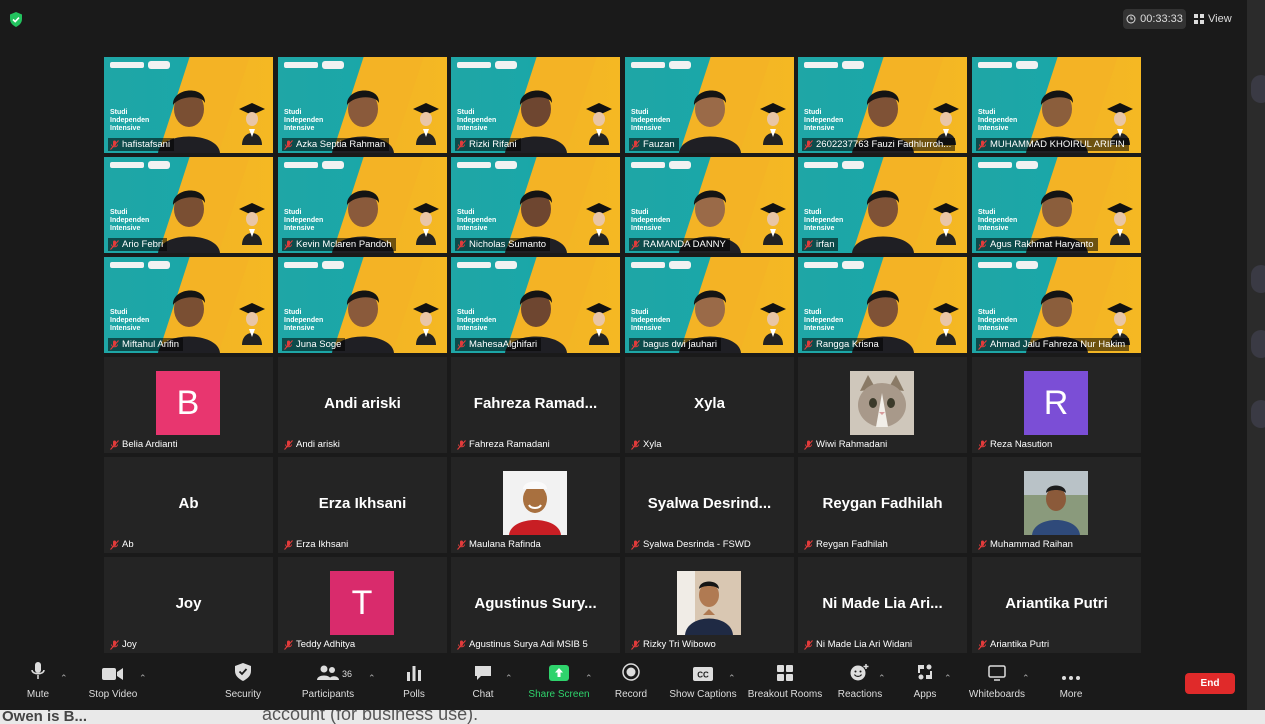 This screenshot has height=724, width=1265. I want to click on participant-name-tag: Agus Rakhmat Haryanto, so click(1037, 244).